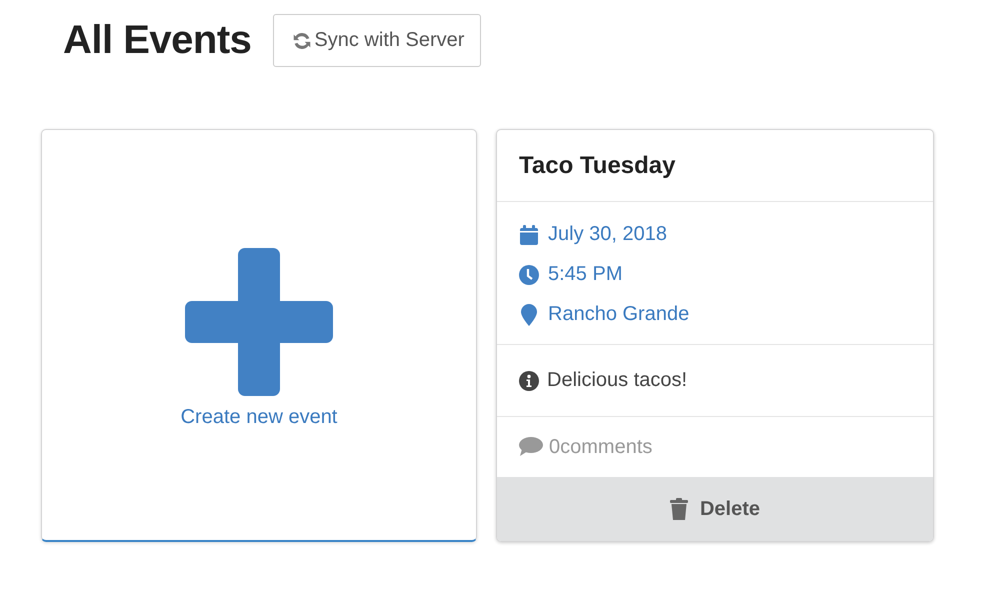 The height and width of the screenshot is (590, 995). Describe the element at coordinates (531, 447) in the screenshot. I see `speech-bubble-icon` at that location.